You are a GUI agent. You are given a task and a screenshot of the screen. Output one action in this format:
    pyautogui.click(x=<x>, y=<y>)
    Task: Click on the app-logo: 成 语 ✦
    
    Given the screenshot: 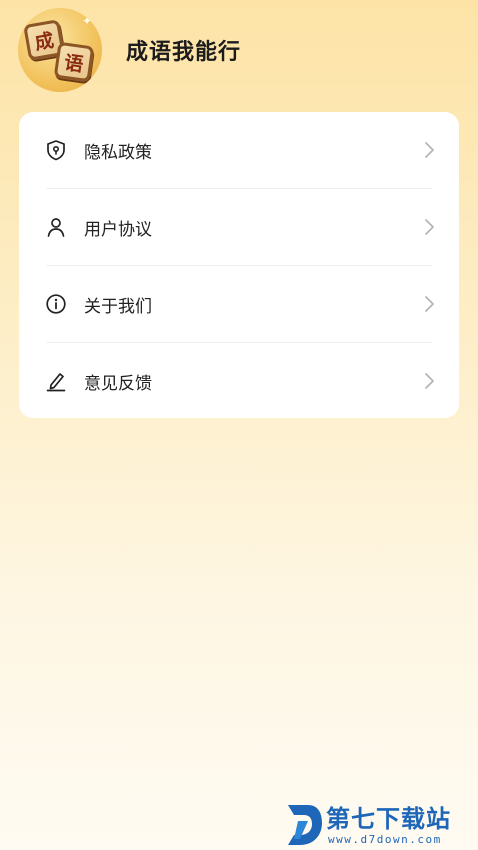 What is the action you would take?
    pyautogui.click(x=60, y=50)
    